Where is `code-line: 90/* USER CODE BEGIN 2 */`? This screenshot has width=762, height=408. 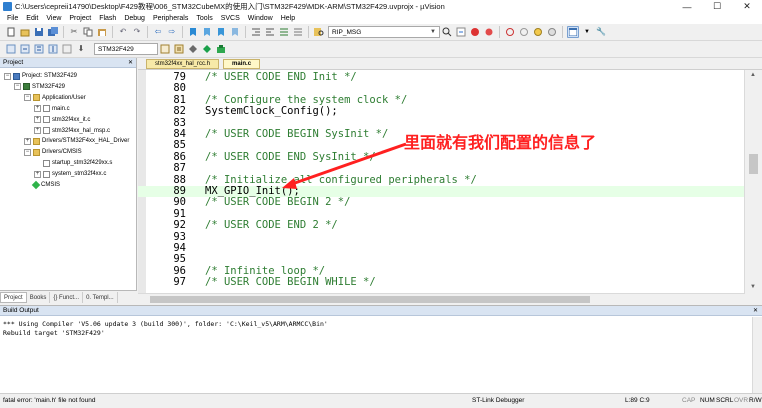 code-line: 90/* USER CODE BEGIN 2 */ is located at coordinates (441, 202).